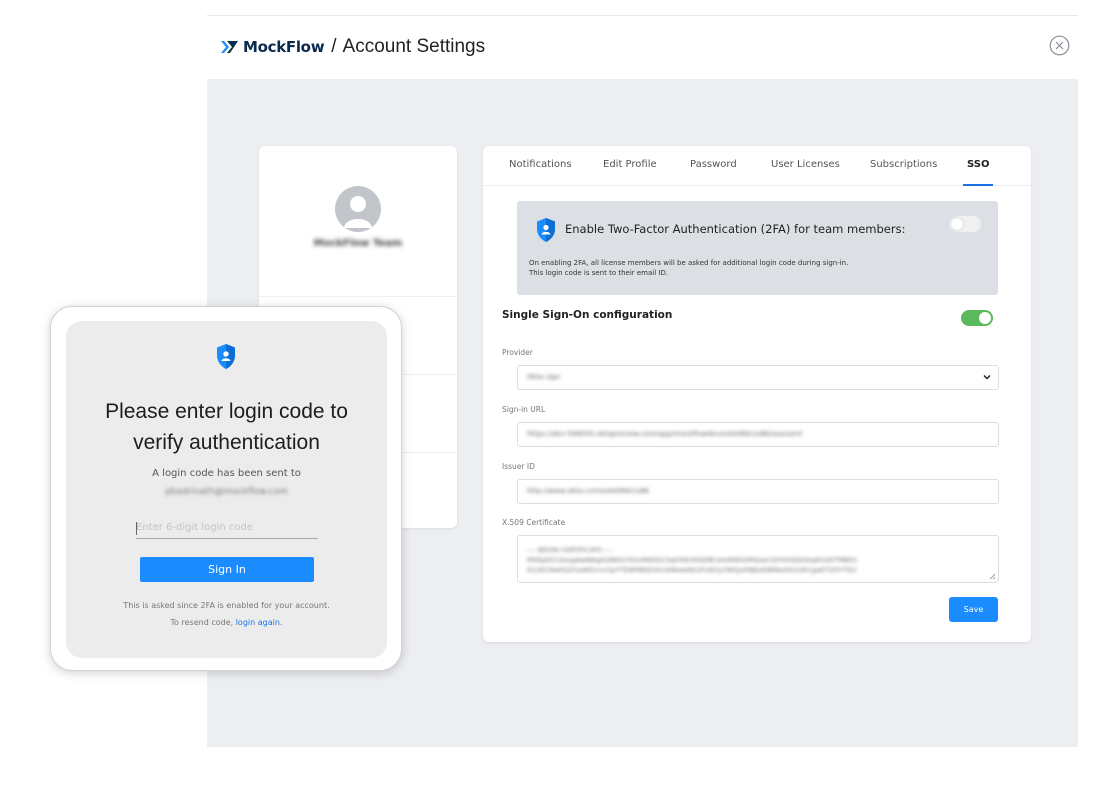 This screenshot has width=1120, height=793. I want to click on mockflow-logo-icon, so click(229, 47).